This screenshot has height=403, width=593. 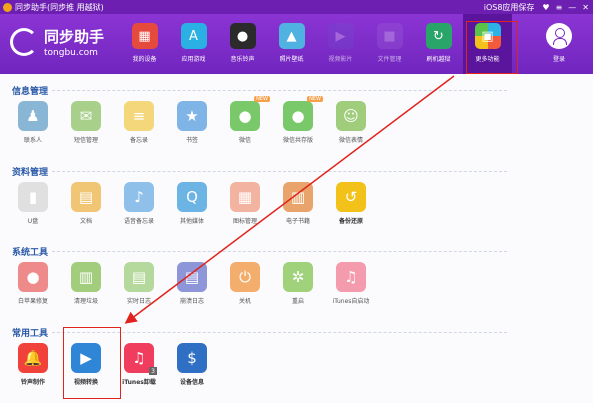 I want to click on glyph: ▤, so click(x=139, y=277).